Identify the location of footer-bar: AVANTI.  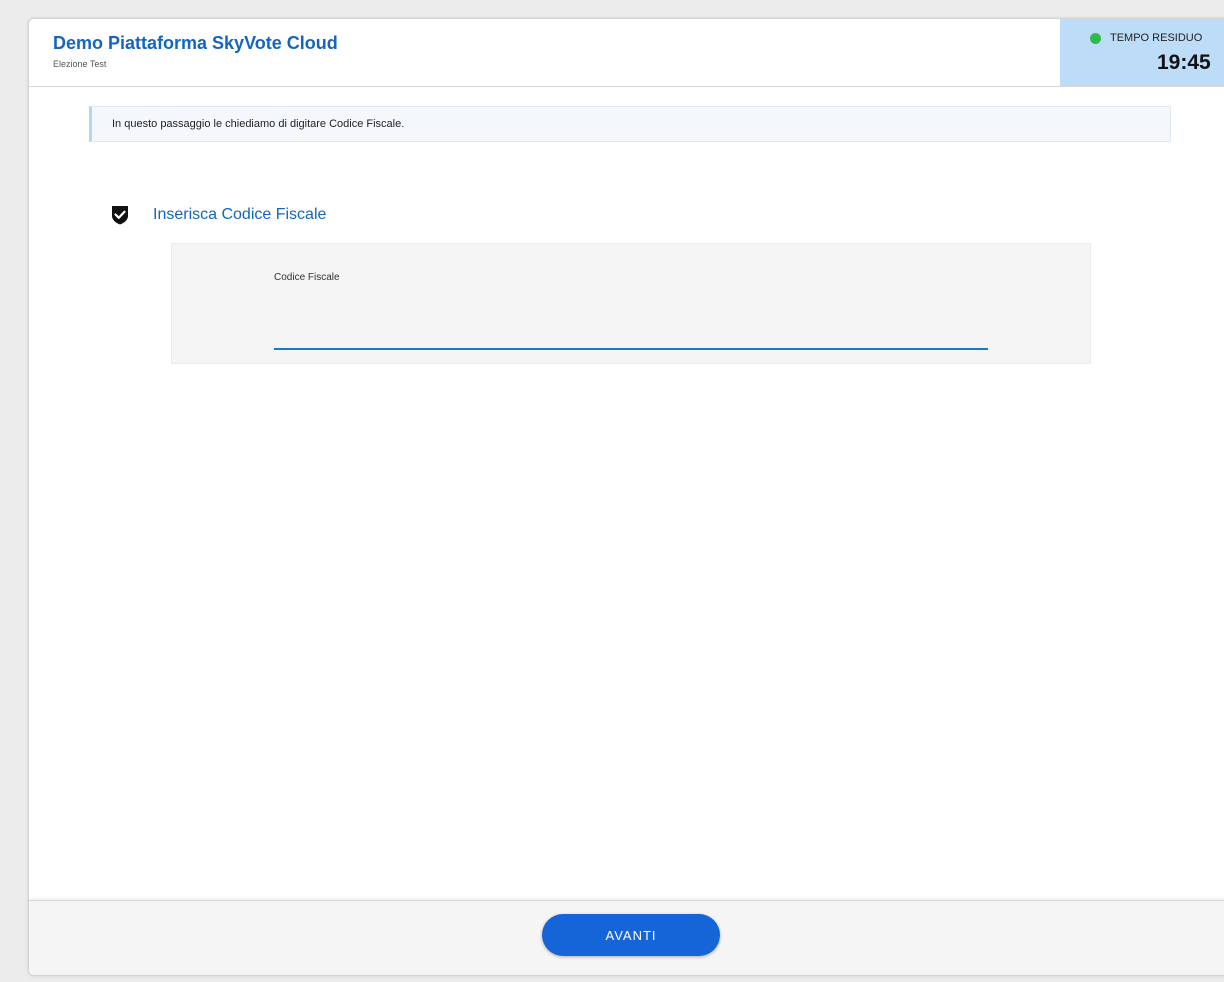
(626, 937).